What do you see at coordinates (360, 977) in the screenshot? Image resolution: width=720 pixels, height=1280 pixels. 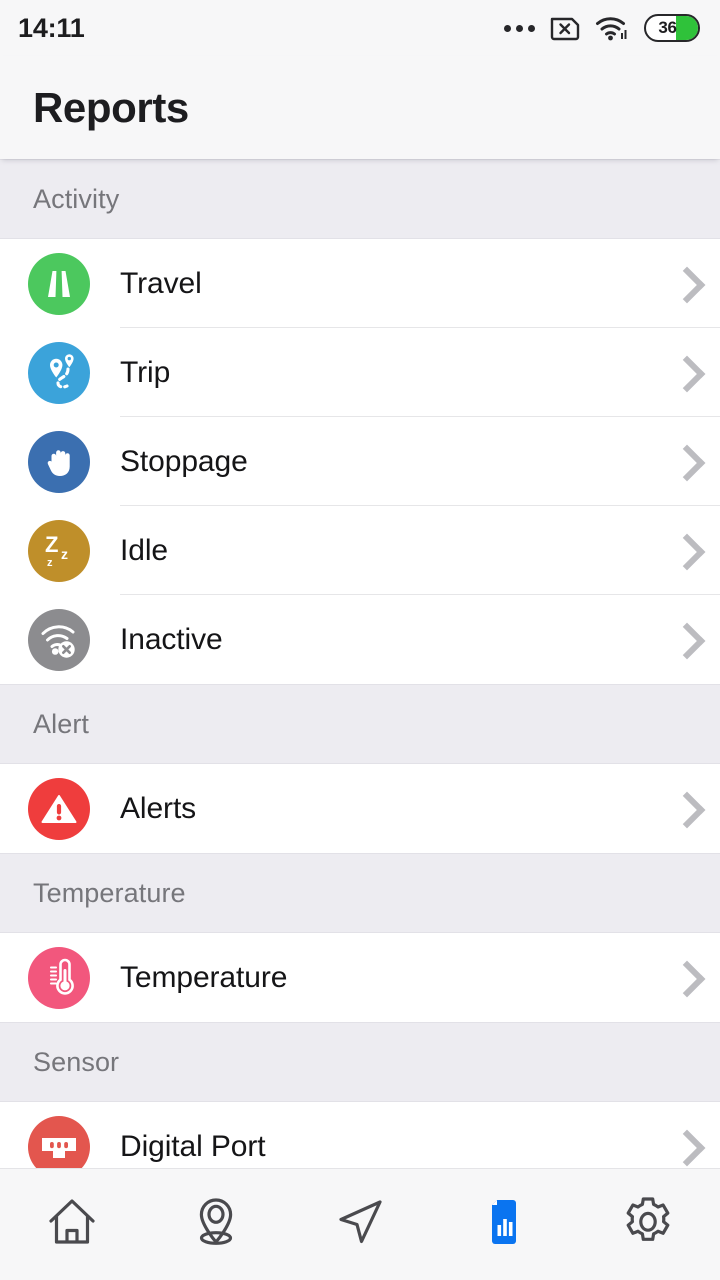 I see `list-item-temperature: Temperature` at bounding box center [360, 977].